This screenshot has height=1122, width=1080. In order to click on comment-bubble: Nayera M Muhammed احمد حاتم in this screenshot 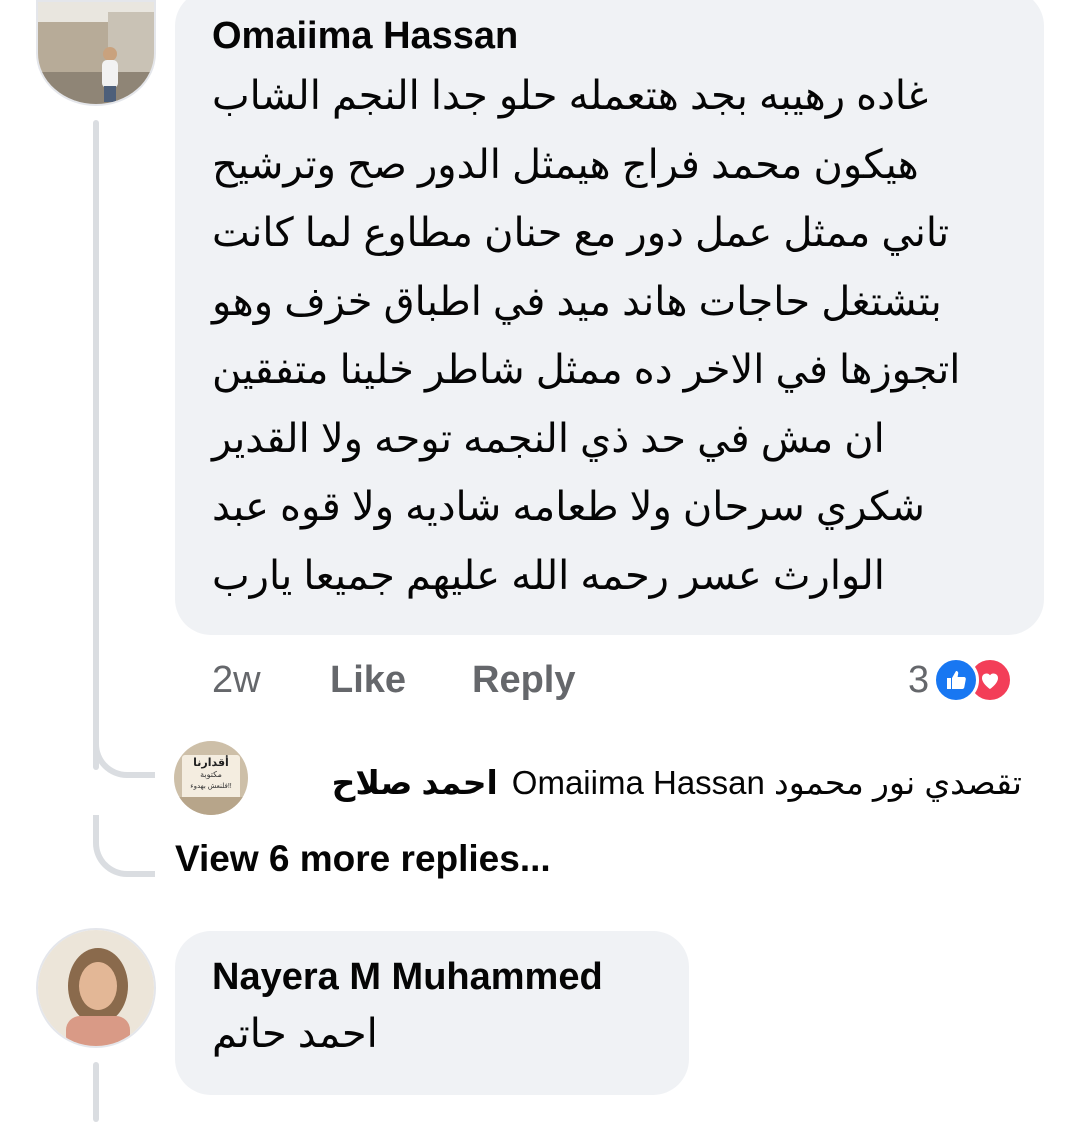, I will do `click(432, 1013)`.